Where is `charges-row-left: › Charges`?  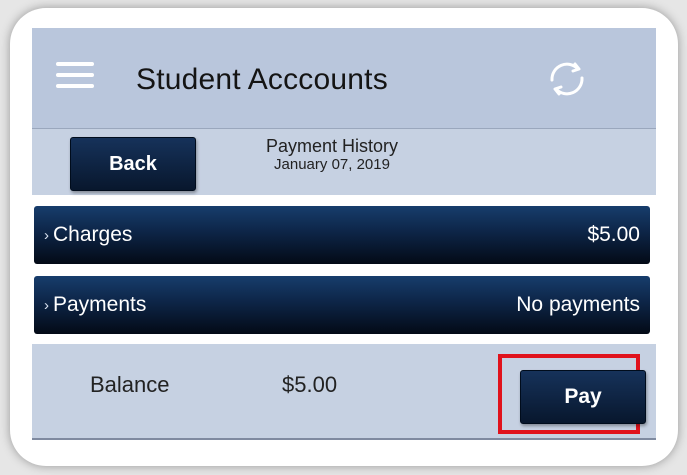
charges-row-left: › Charges is located at coordinates (88, 235).